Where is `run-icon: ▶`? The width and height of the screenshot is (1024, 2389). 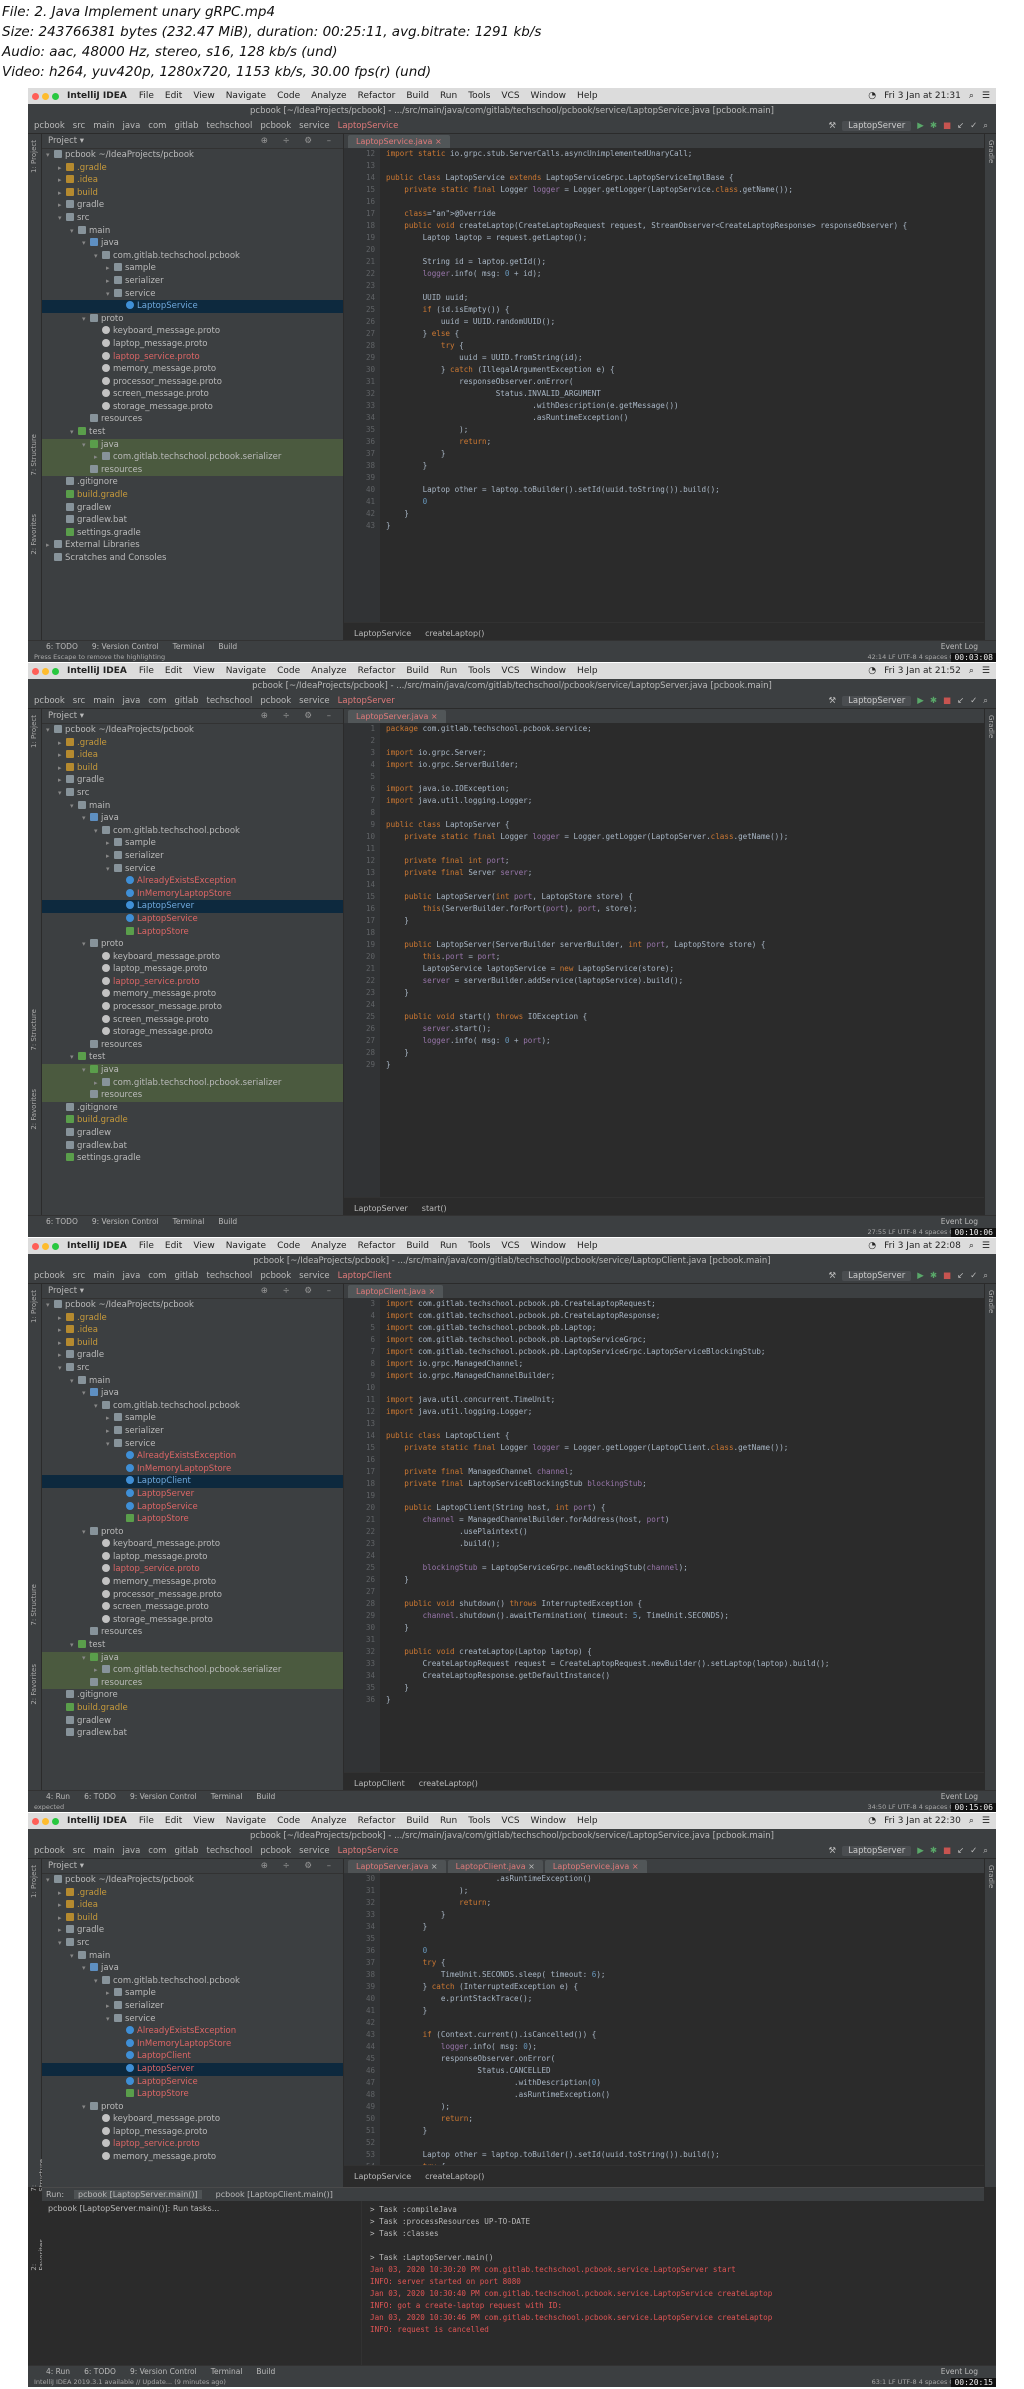 run-icon: ▶ is located at coordinates (920, 701).